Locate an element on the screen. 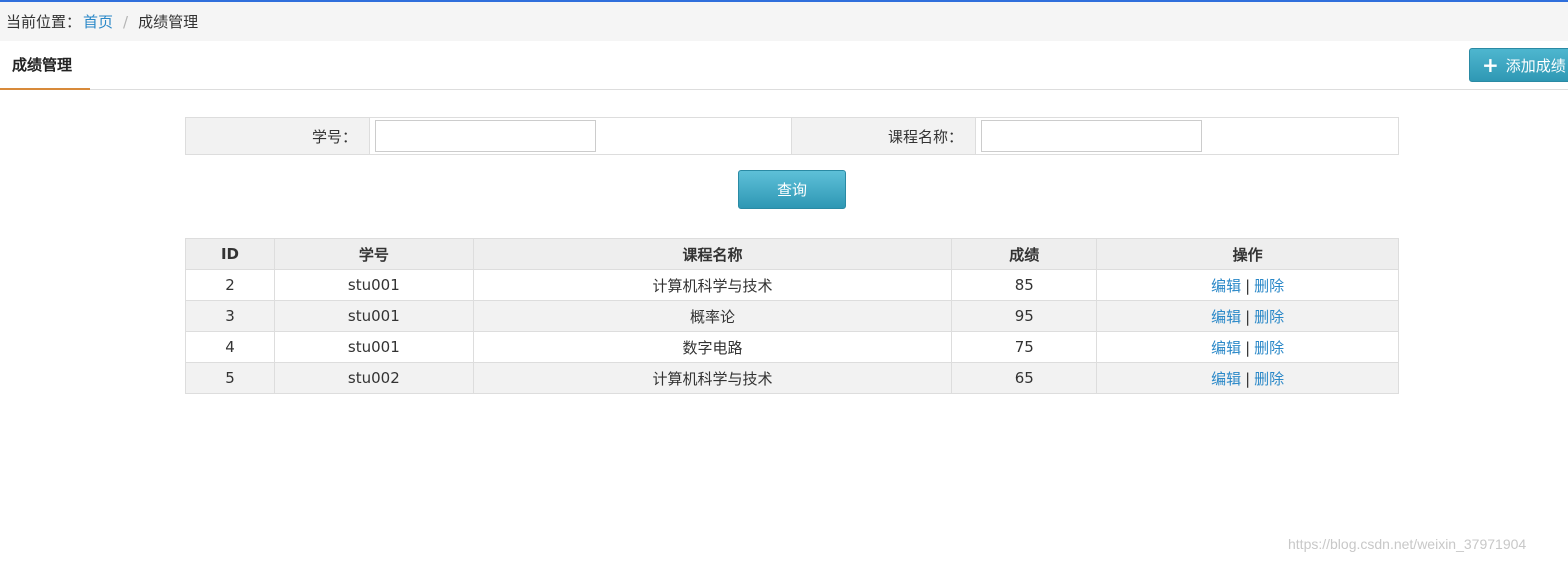 This screenshot has height=564, width=1568. breadcrumb: 当前位置： 首页 / 成绩管理 is located at coordinates (784, 21).